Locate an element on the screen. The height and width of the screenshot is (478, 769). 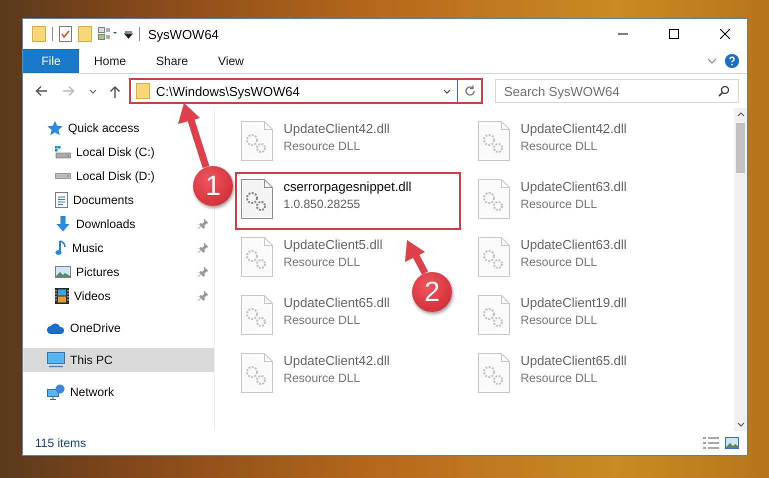
nav-item: Local Disk (D:) is located at coordinates (94, 176).